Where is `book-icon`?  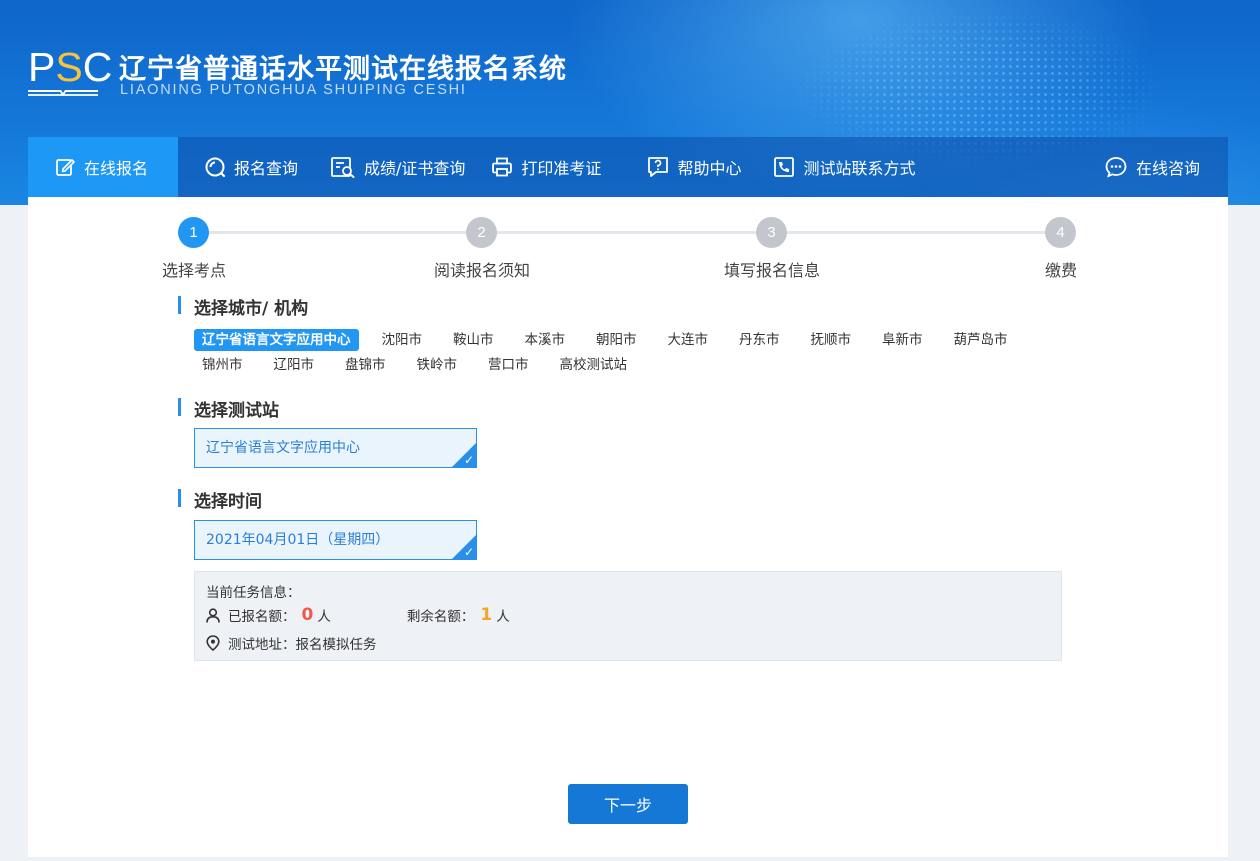
book-icon is located at coordinates (63, 93).